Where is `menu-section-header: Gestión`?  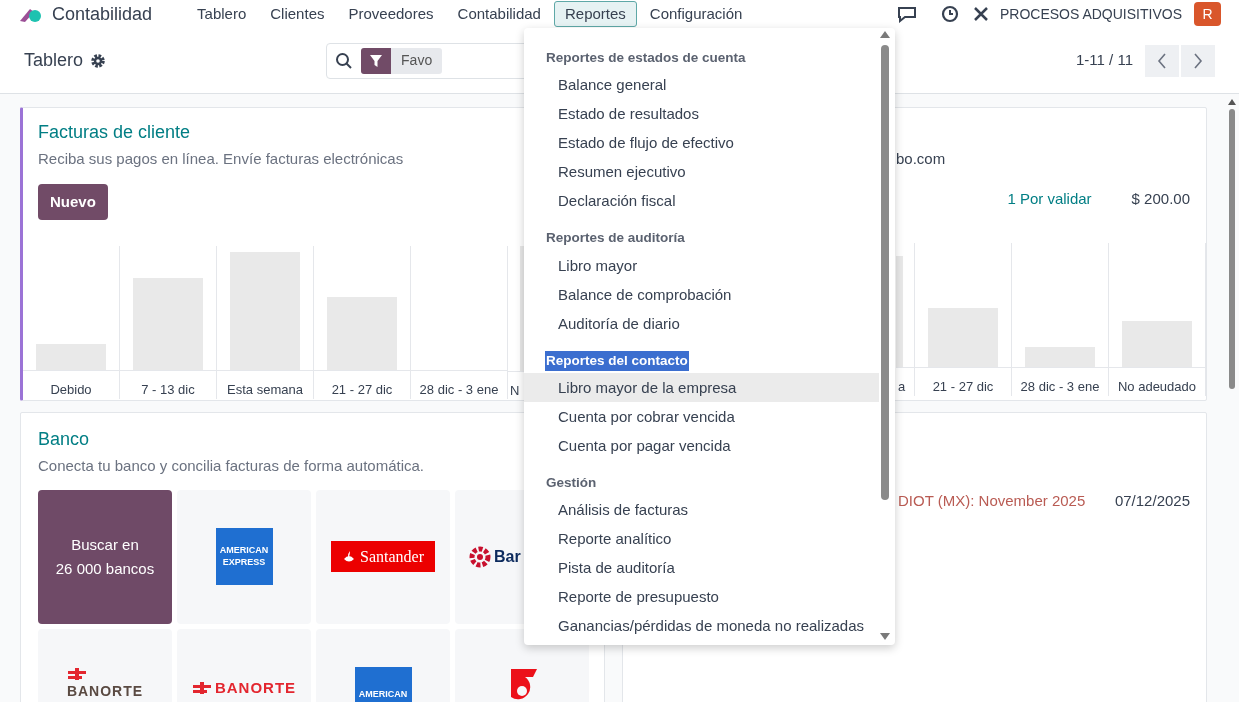
menu-section-header: Gestión is located at coordinates (571, 482).